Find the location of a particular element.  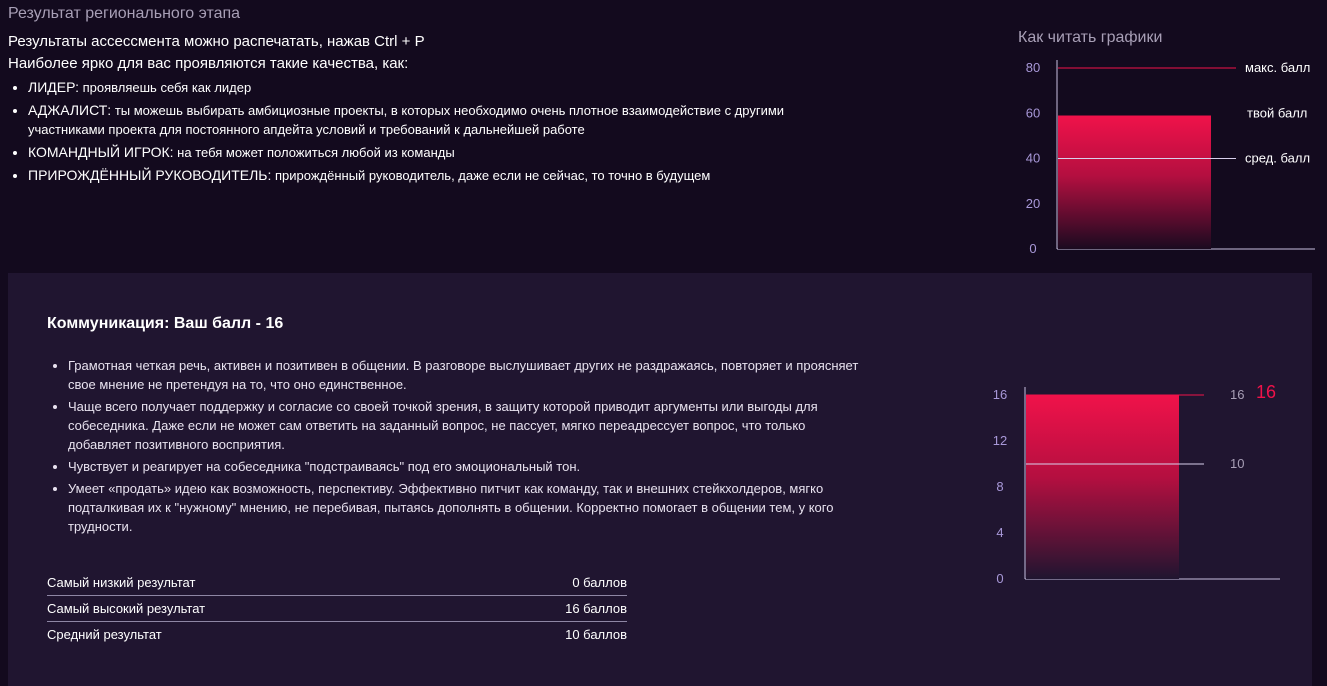

stat-value: 10 баллов is located at coordinates (596, 634).